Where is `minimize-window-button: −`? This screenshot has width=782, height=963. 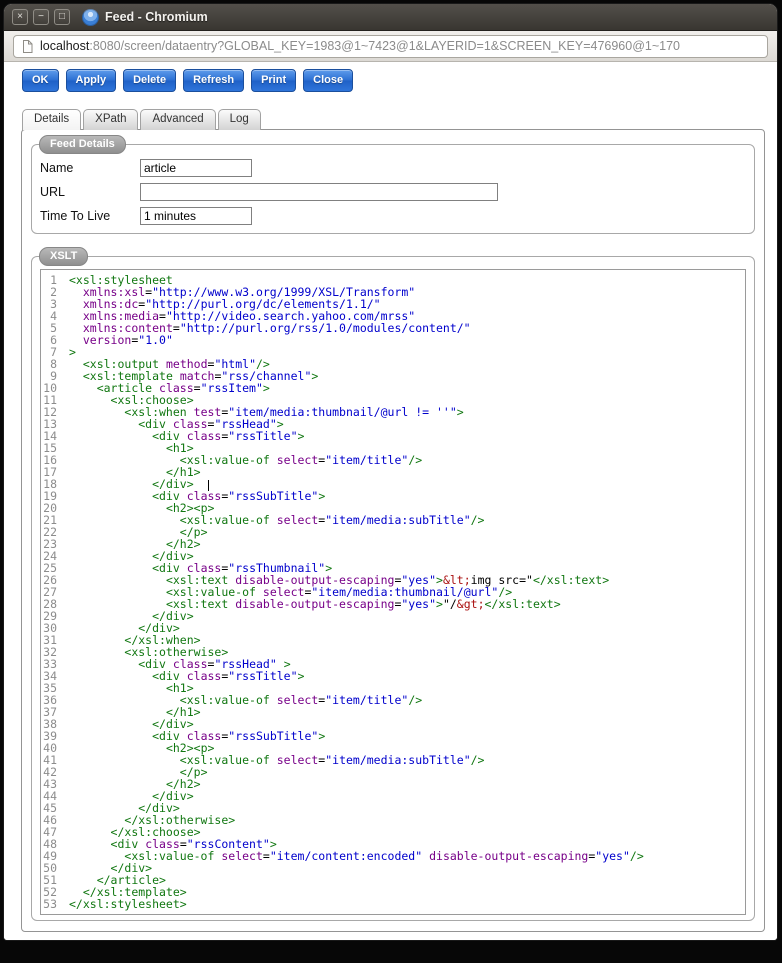 minimize-window-button: − is located at coordinates (41, 17).